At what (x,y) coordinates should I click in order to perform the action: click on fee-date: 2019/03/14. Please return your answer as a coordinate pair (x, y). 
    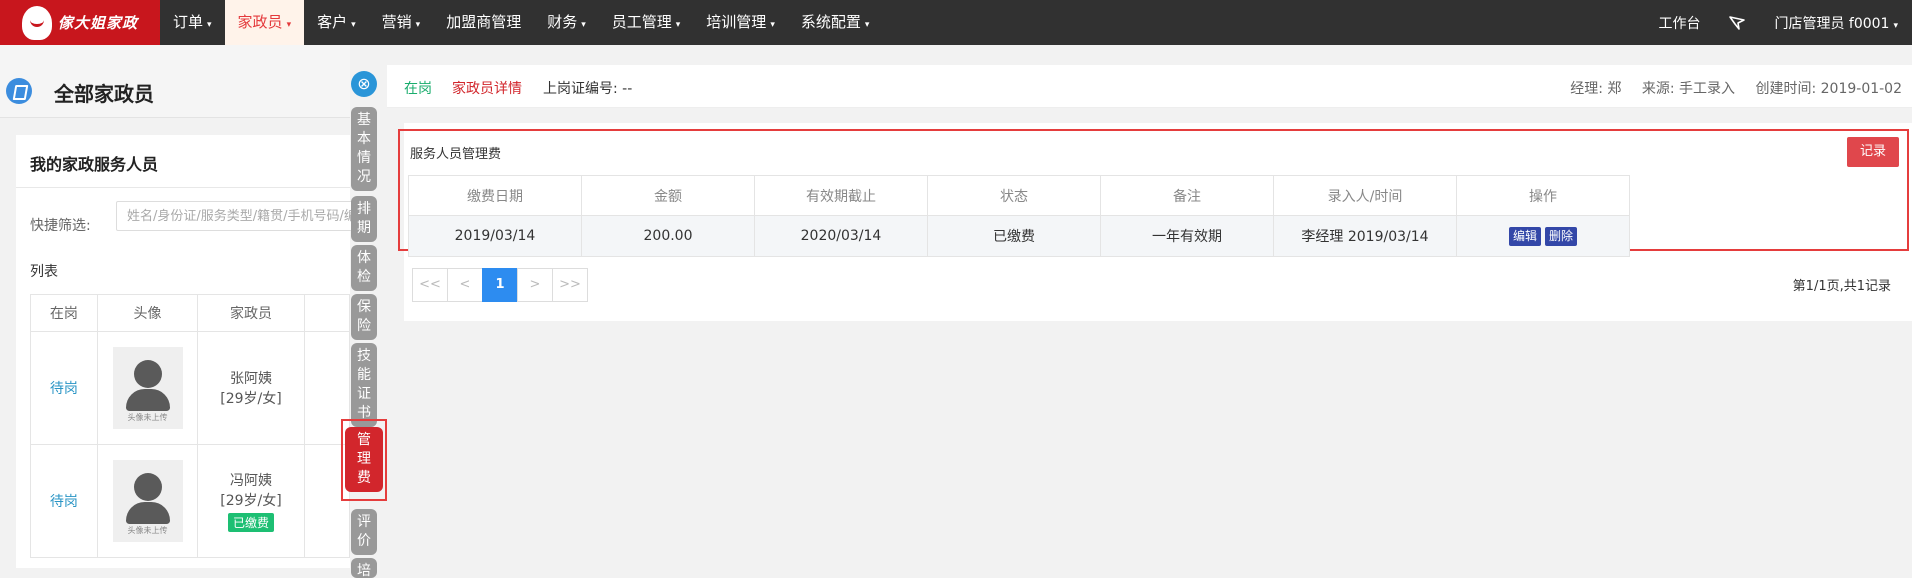
    Looking at the image, I should click on (495, 236).